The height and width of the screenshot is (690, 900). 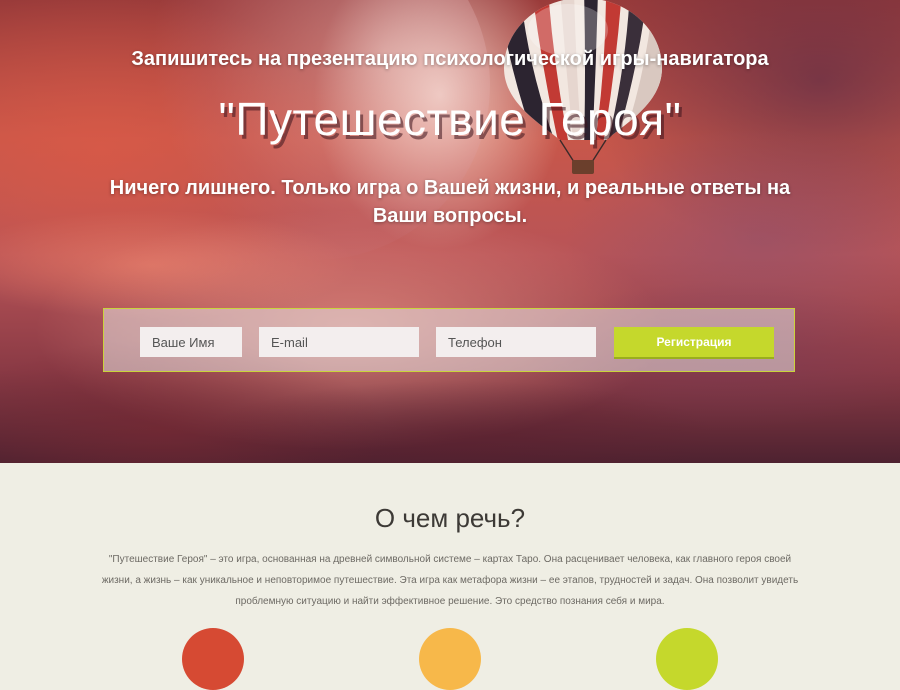 What do you see at coordinates (213, 659) in the screenshot?
I see `feature-circle-red` at bounding box center [213, 659].